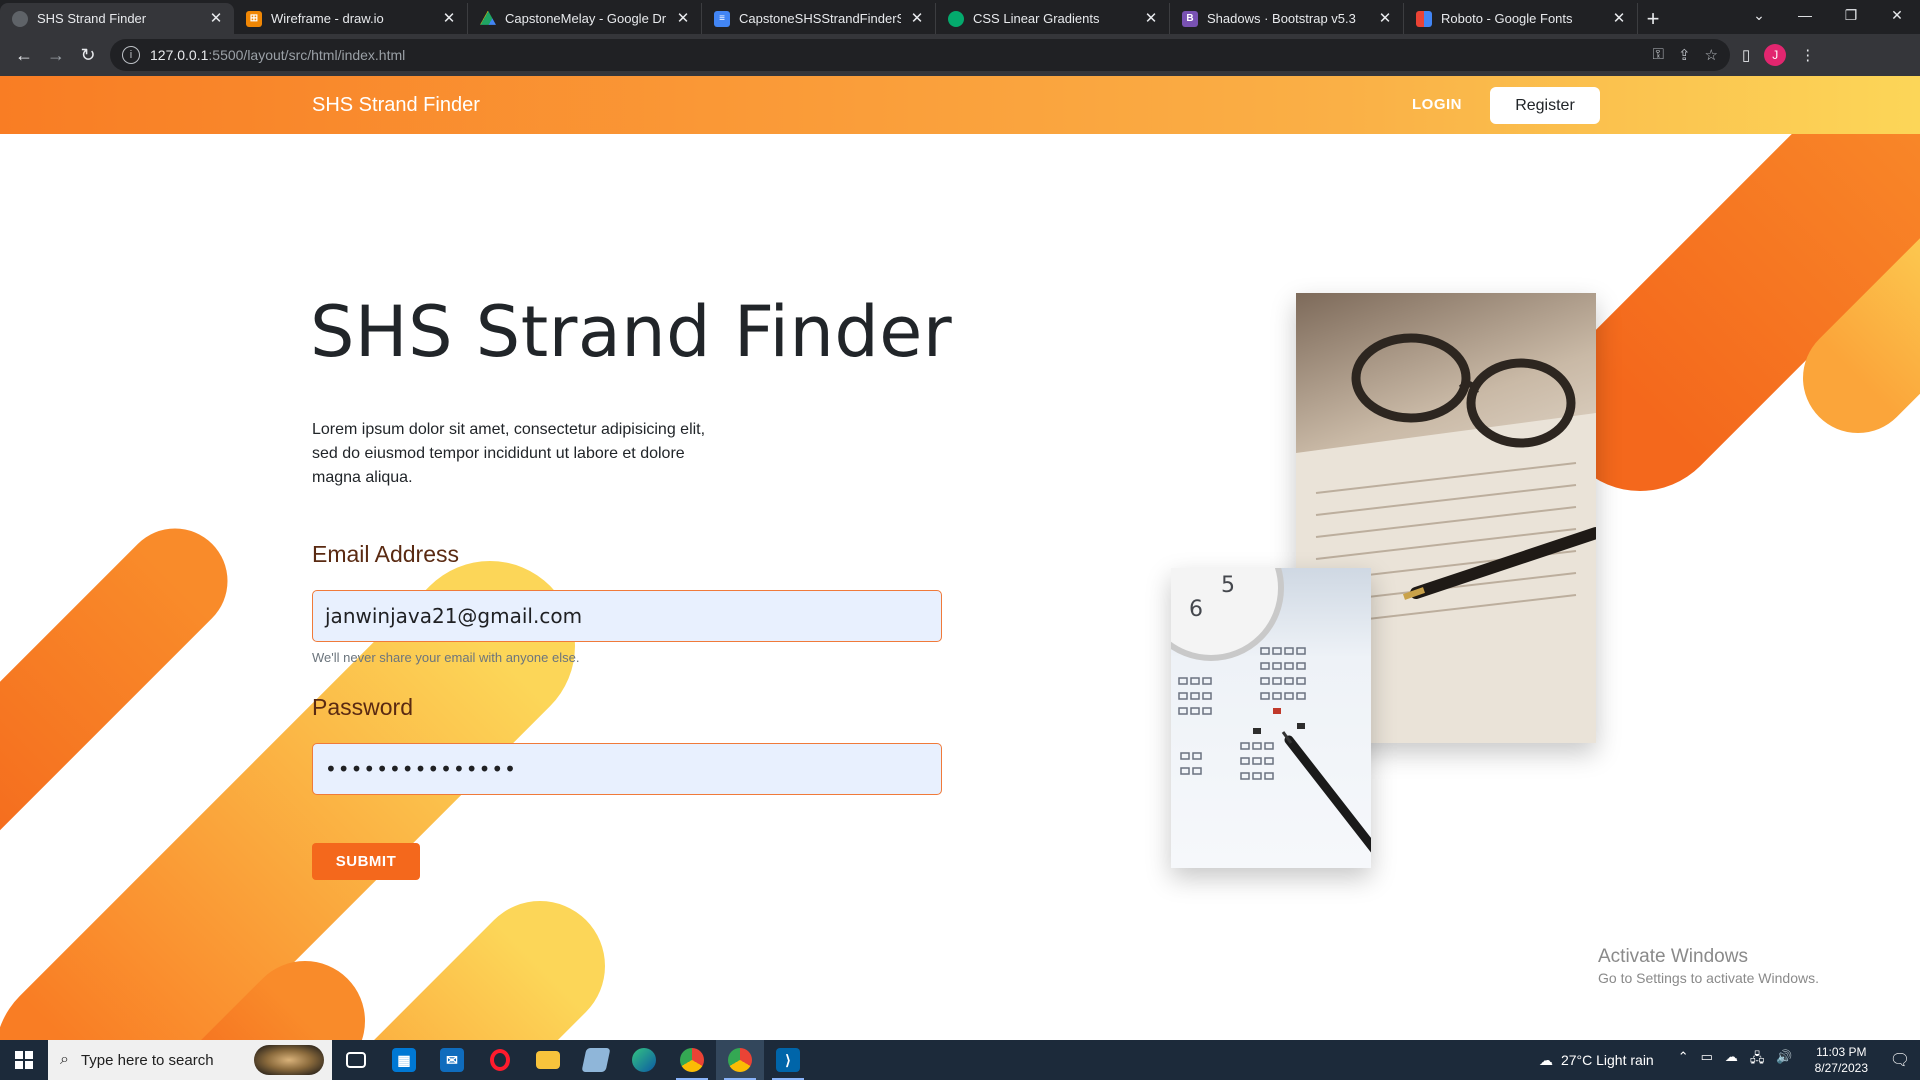 Image resolution: width=1920 pixels, height=1080 pixels. I want to click on taskbar-chrome, so click(692, 1060).